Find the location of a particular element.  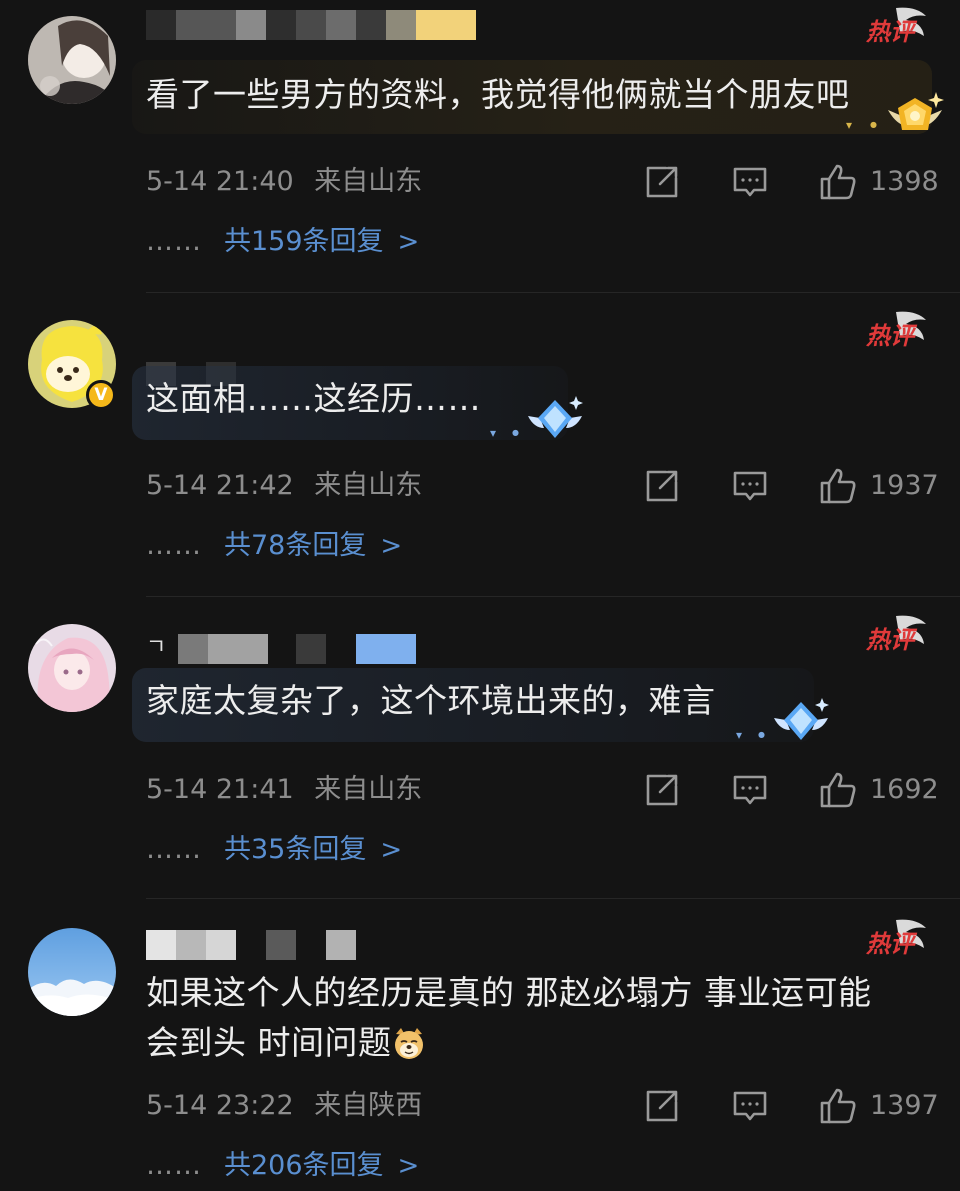

replies-count: 共35条回复 is located at coordinates (295, 849).